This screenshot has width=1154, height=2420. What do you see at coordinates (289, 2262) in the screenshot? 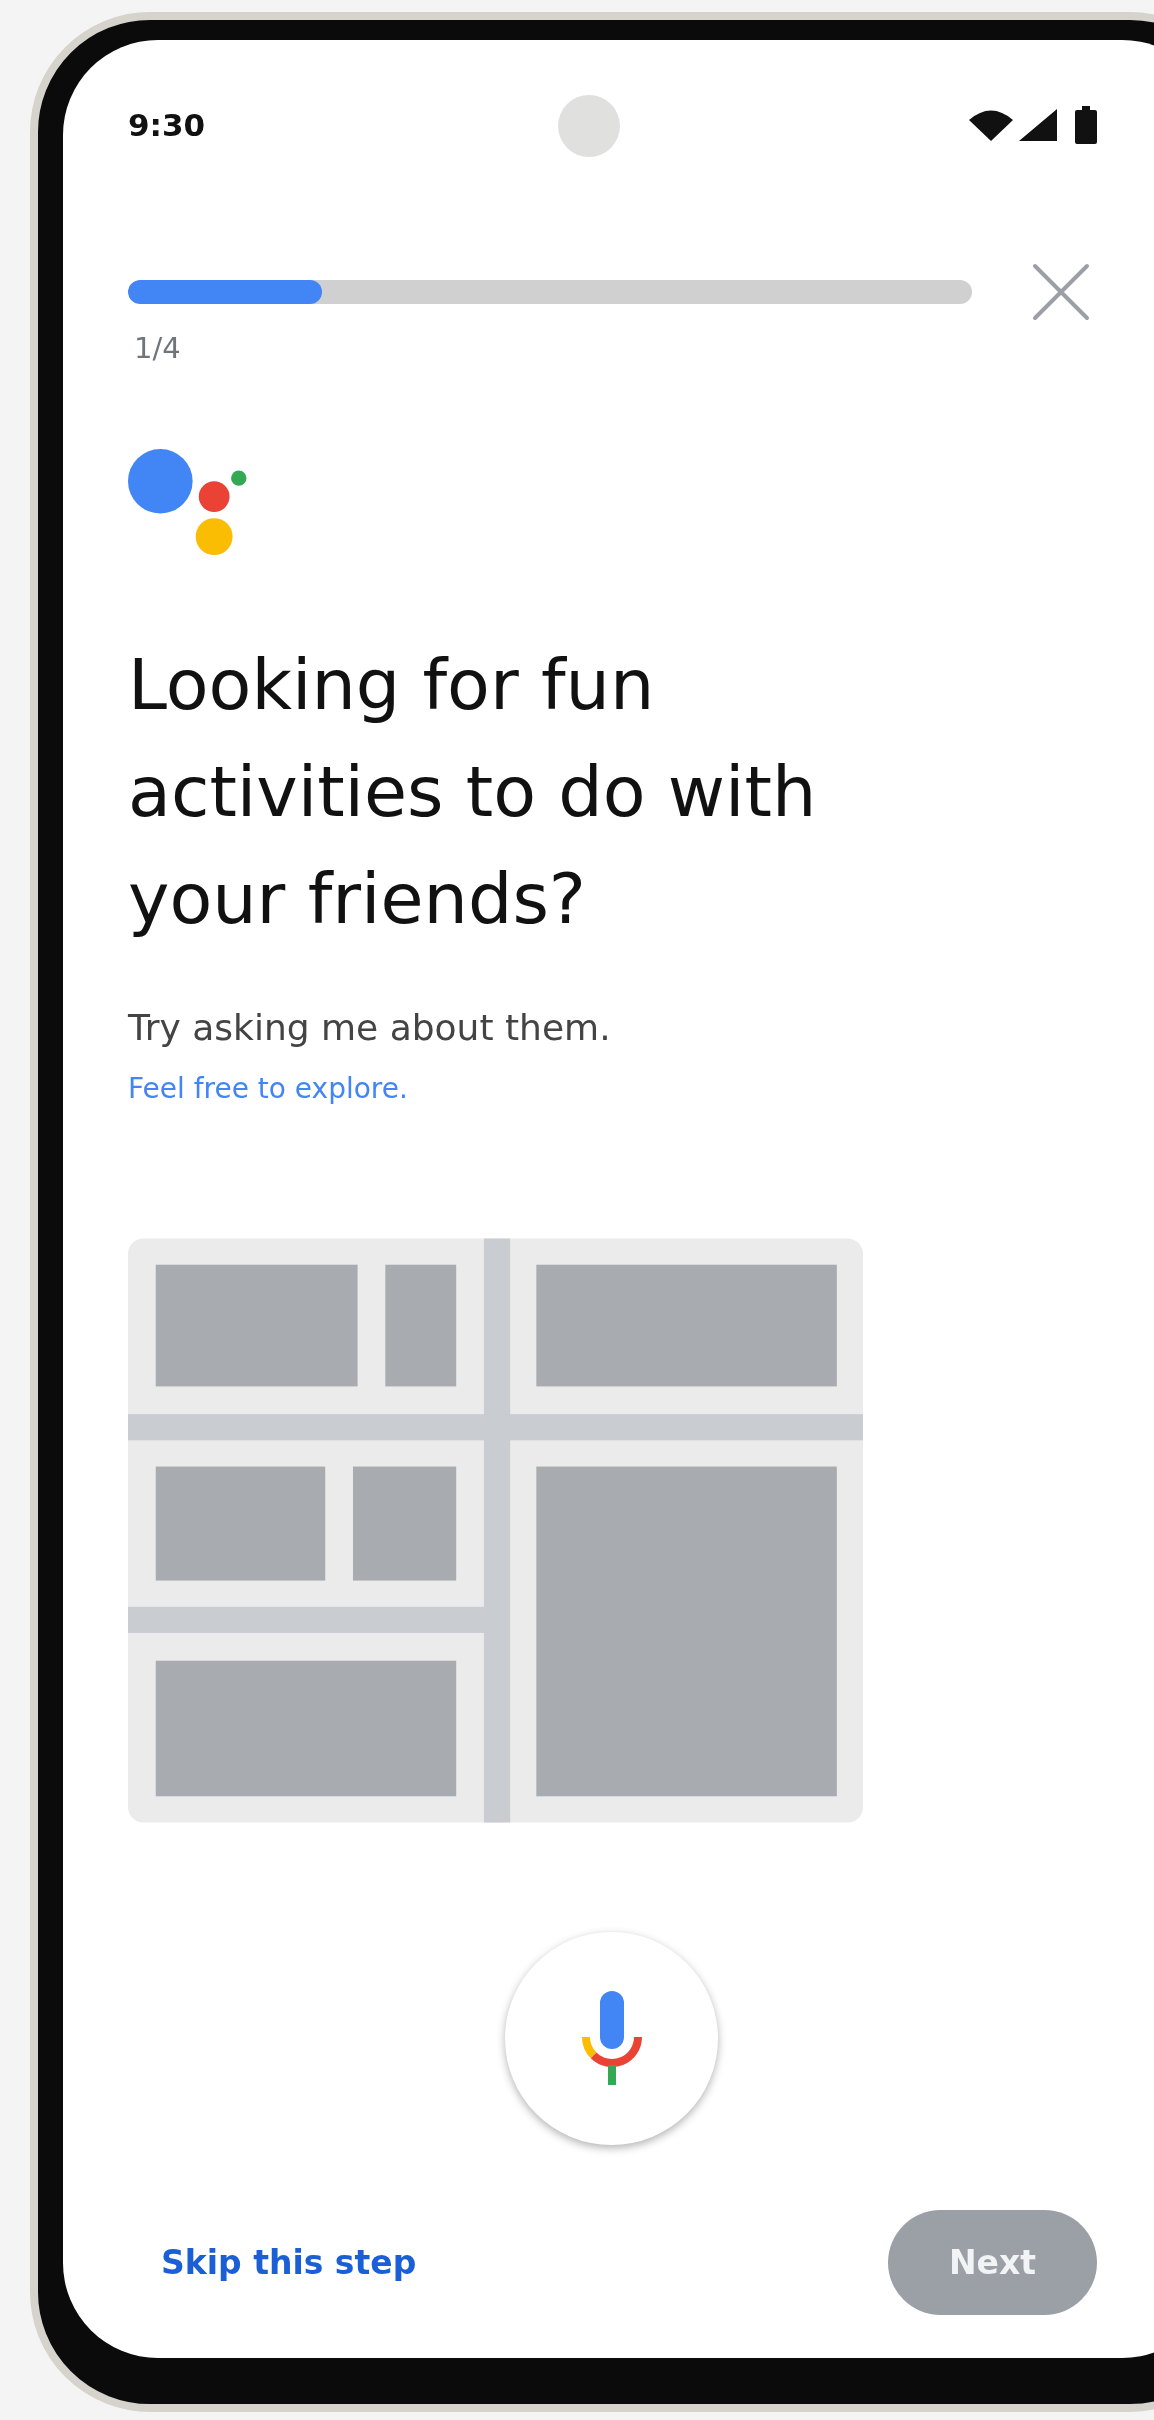
I see `skip-link: Skip this step` at bounding box center [289, 2262].